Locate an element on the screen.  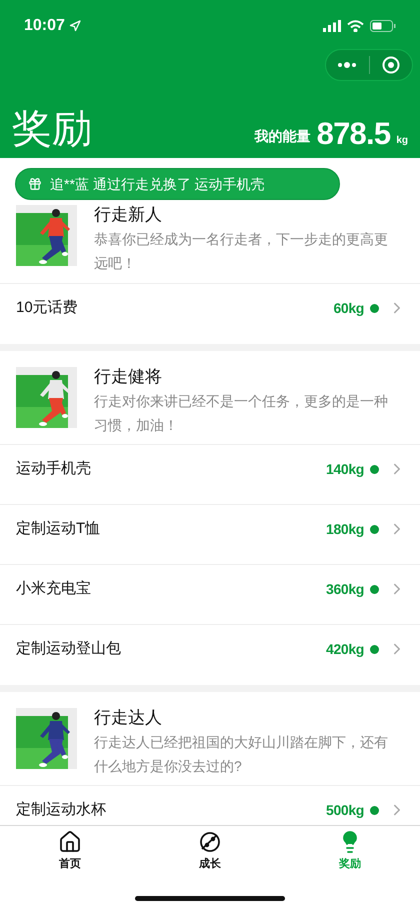
reward-name: 10元话费 is located at coordinates (47, 308).